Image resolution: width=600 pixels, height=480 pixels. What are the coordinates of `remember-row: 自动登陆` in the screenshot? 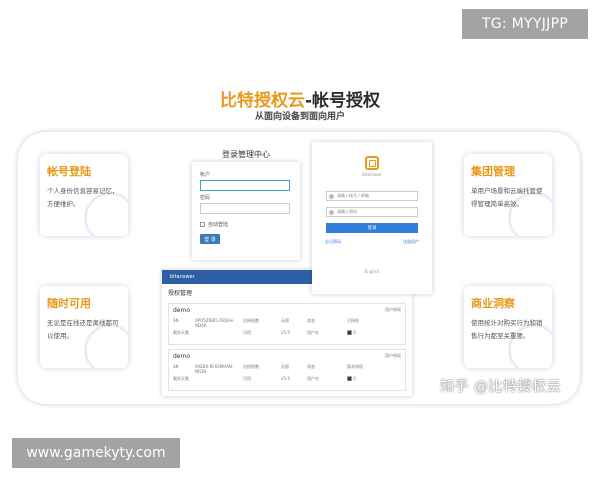 It's located at (246, 224).